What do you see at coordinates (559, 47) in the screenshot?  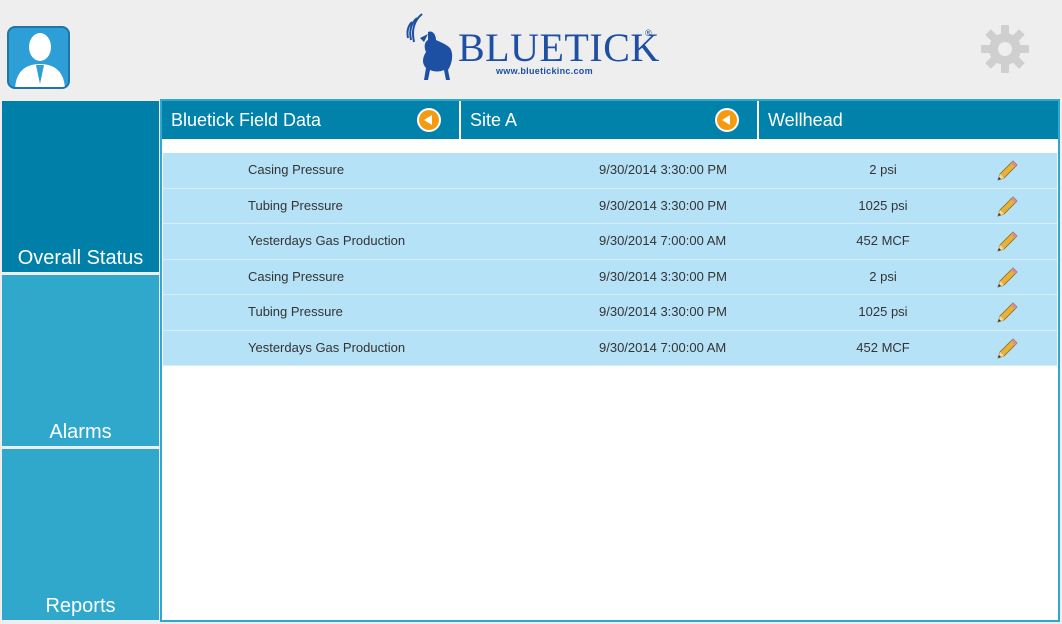 I see `logo-text: BLUETICK` at bounding box center [559, 47].